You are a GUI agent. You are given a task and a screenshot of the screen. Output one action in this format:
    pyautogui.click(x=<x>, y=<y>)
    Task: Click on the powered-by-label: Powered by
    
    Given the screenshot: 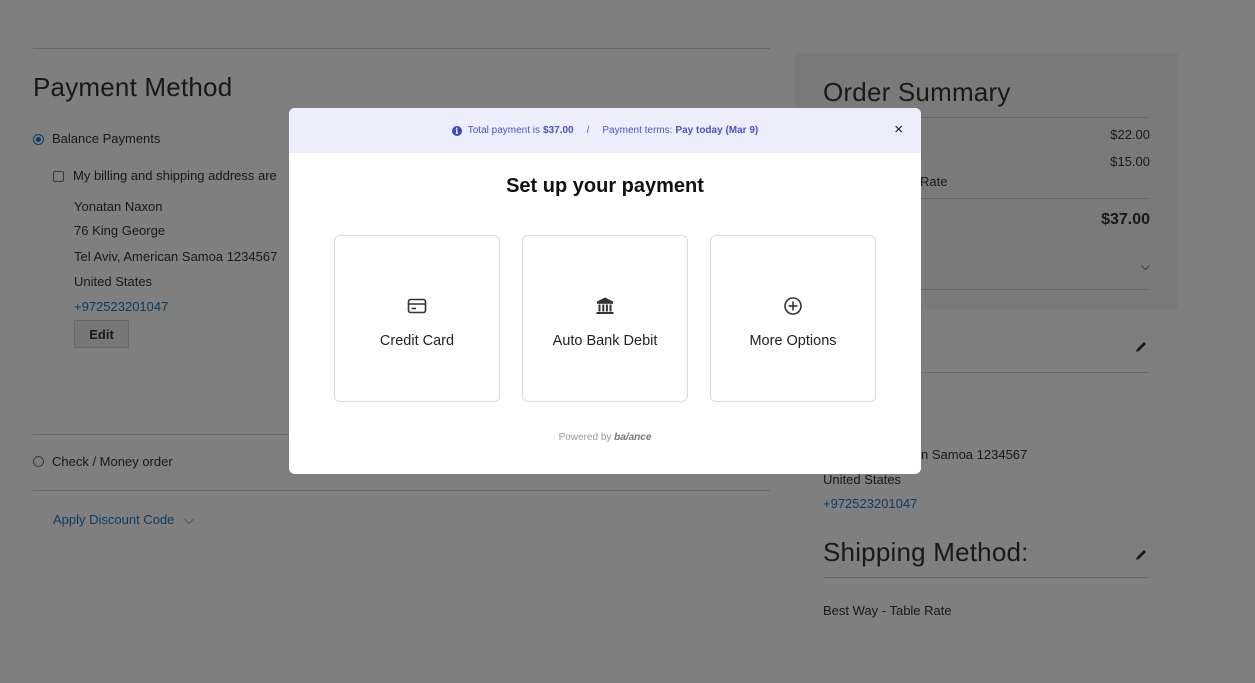 What is the action you would take?
    pyautogui.click(x=585, y=437)
    